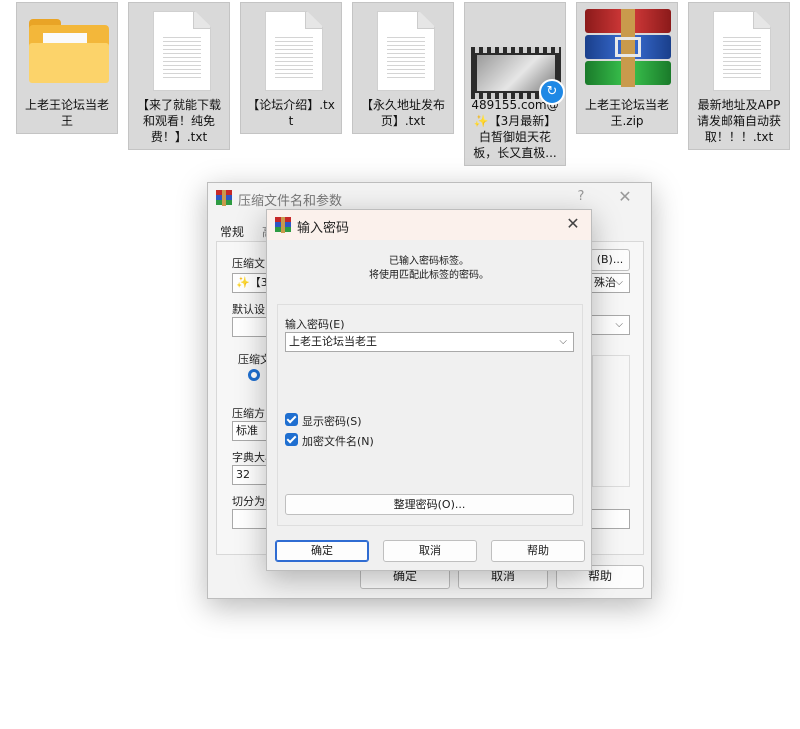 The width and height of the screenshot is (800, 729). I want to click on password-dialog-title: 输入密码, so click(323, 228).